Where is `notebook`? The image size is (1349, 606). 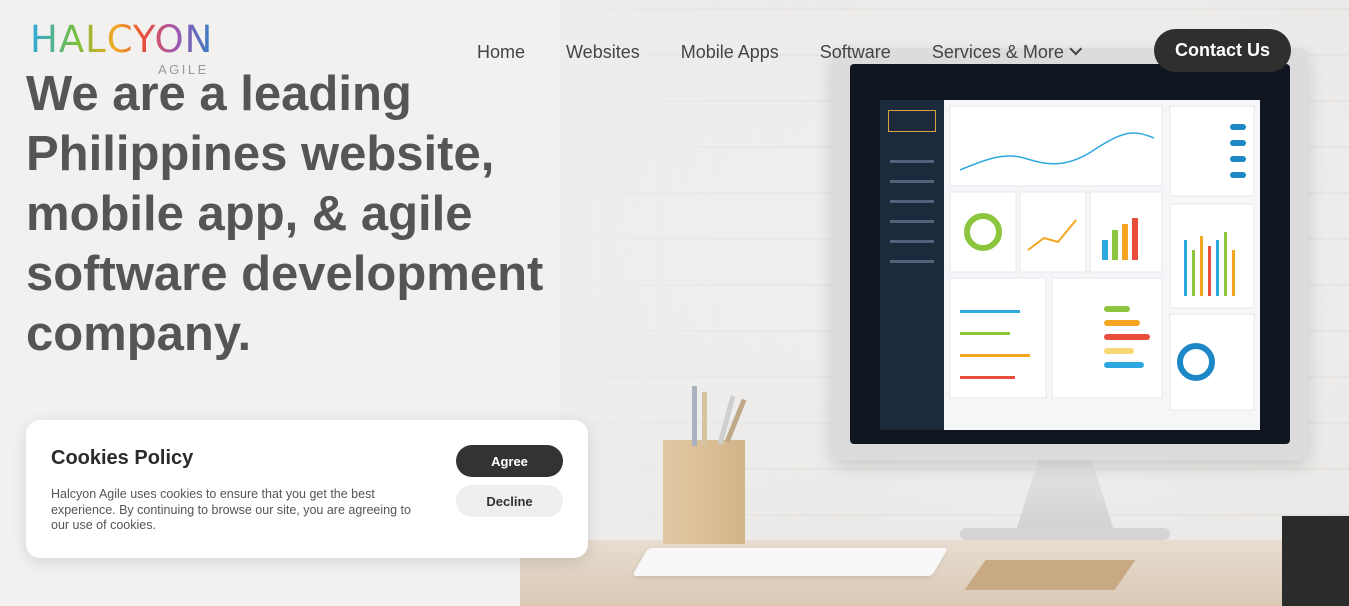 notebook is located at coordinates (1050, 575).